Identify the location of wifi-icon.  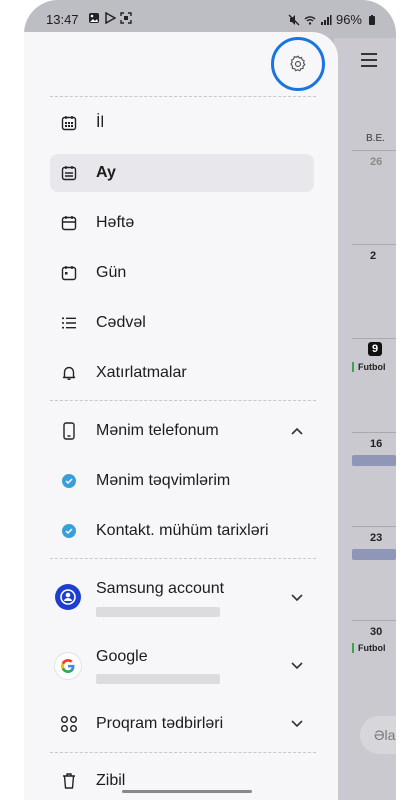
(310, 20).